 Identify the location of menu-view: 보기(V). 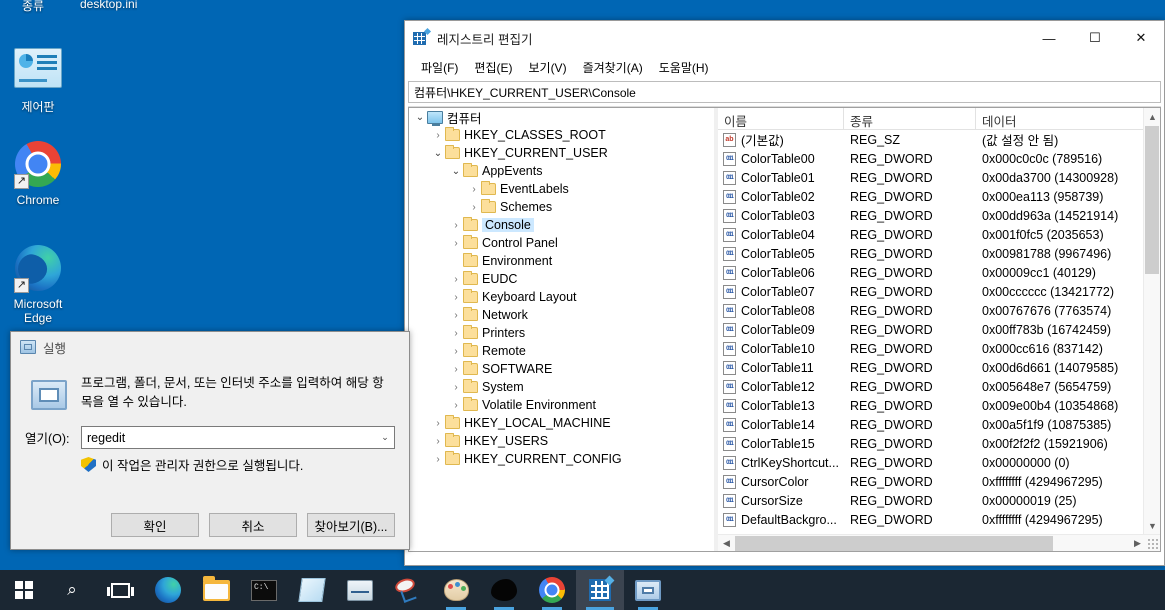
(547, 67).